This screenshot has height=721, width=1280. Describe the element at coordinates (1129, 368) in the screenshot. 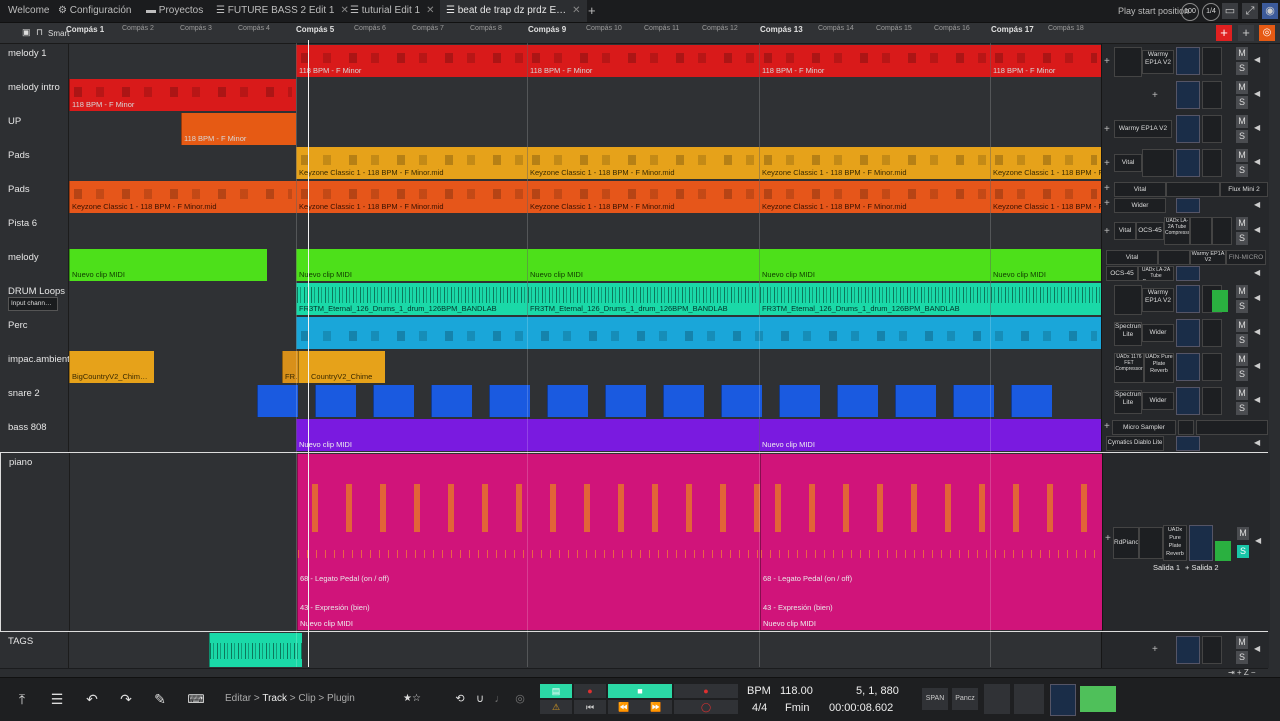

I see `plugin-1176: UADx 1176 FET Compressor` at that location.